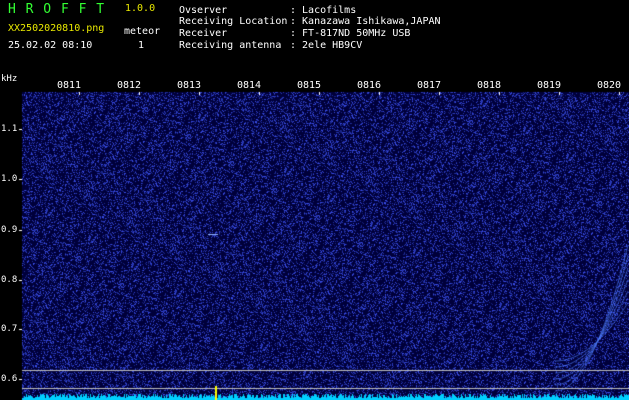 The height and width of the screenshot is (400, 629). Describe the element at coordinates (326, 45) in the screenshot. I see `antenna-value: : 2ele HB9CV` at that location.